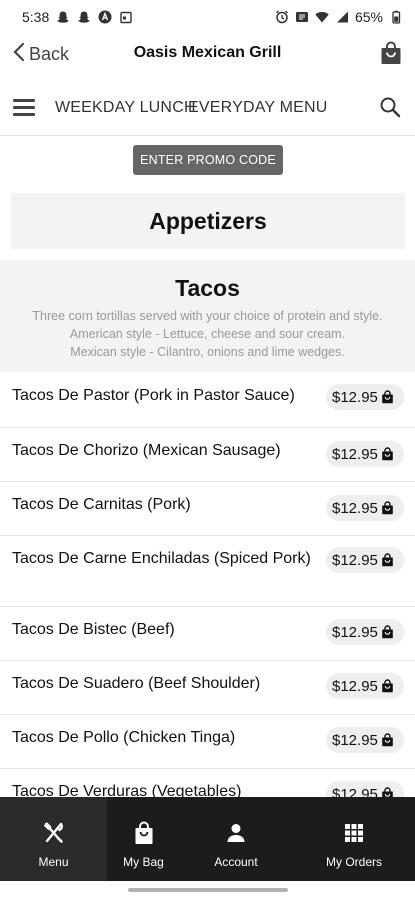  What do you see at coordinates (105, 17) in the screenshot?
I see `app-notification-icon` at bounding box center [105, 17].